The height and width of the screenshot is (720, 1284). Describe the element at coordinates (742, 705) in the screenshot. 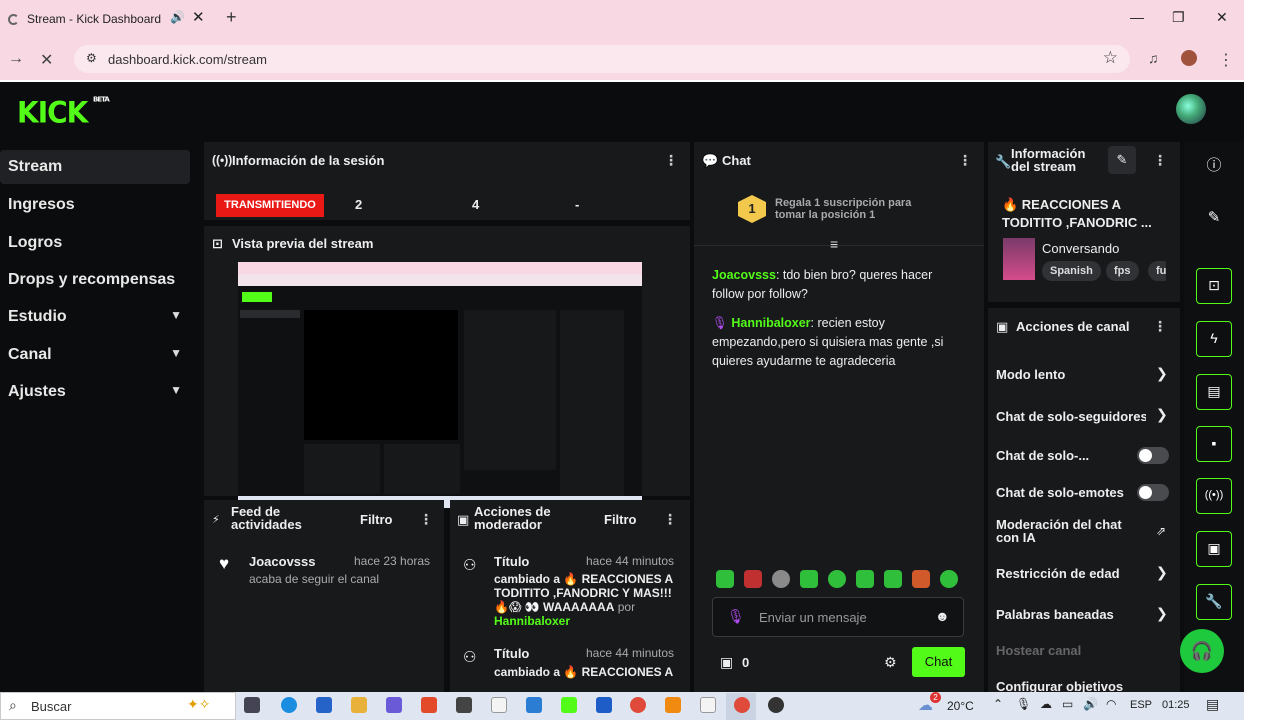

I see `chrome-active-icon` at that location.